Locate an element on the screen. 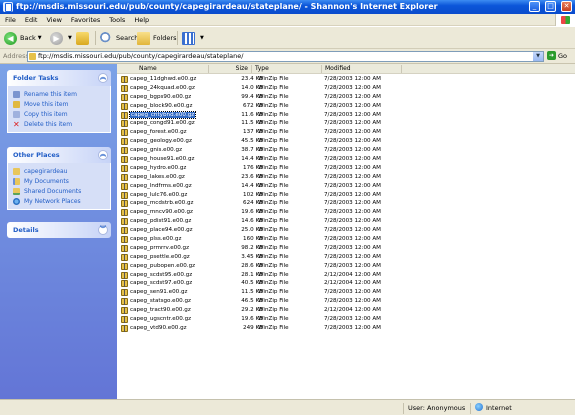 This screenshot has height=415, width=575. details-panel: Details ︾ is located at coordinates (59, 230).